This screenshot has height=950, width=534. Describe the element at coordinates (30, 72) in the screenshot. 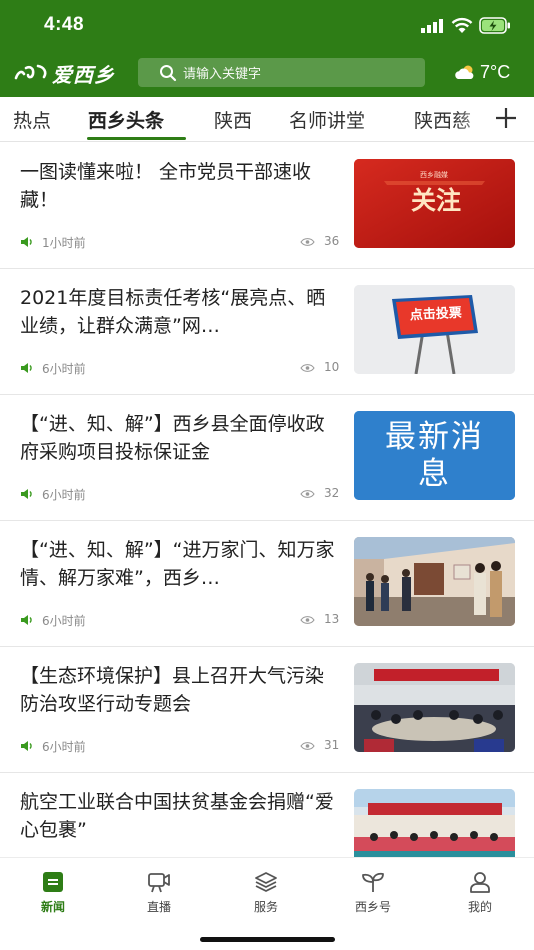

I see `logo-mark-icon` at that location.